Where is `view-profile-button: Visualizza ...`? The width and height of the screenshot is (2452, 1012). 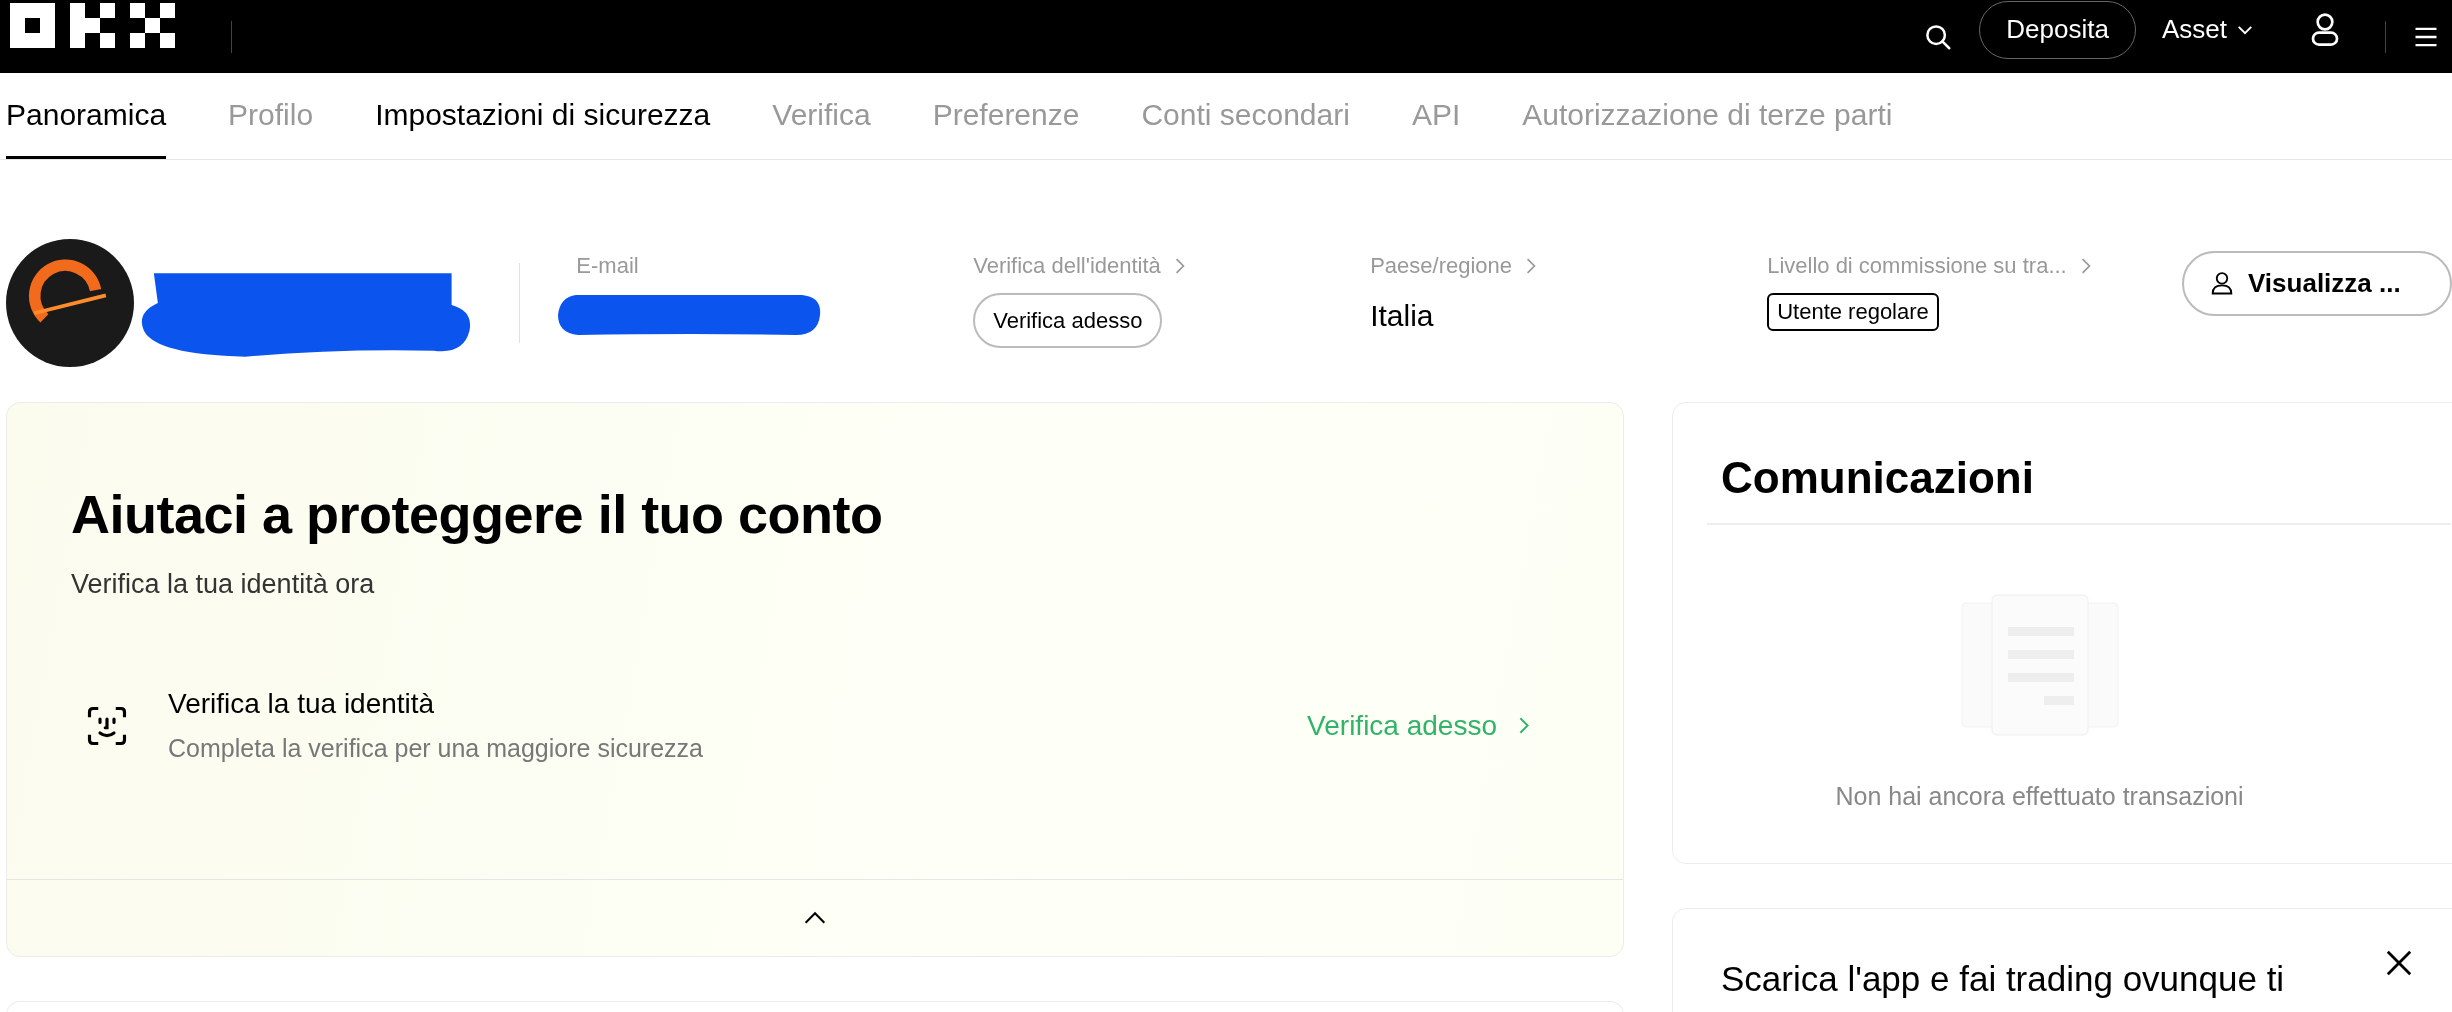 view-profile-button: Visualizza ... is located at coordinates (2317, 283).